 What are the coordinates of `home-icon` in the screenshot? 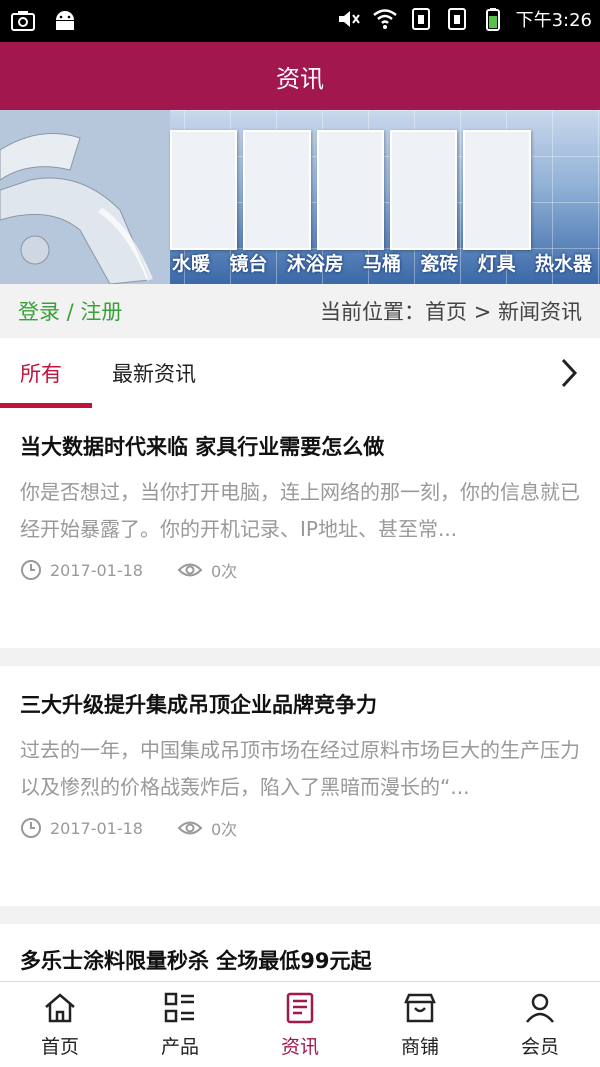 It's located at (60, 1008).